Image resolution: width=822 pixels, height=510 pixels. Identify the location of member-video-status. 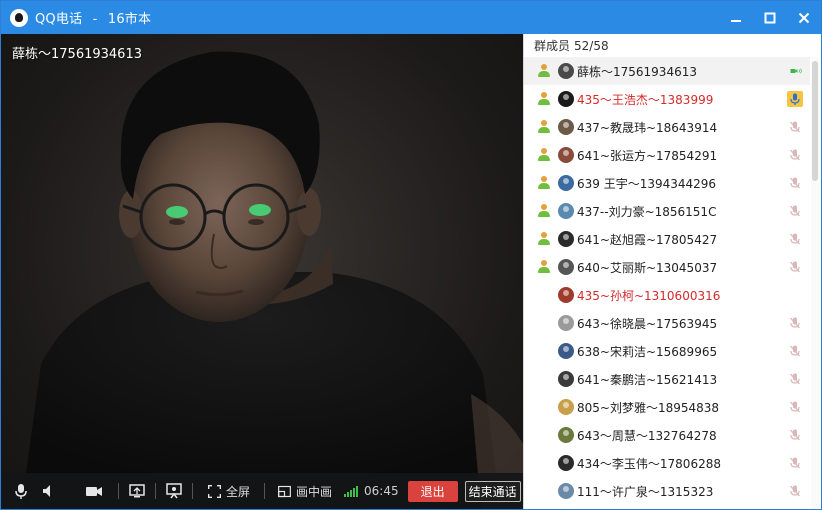
(796, 71).